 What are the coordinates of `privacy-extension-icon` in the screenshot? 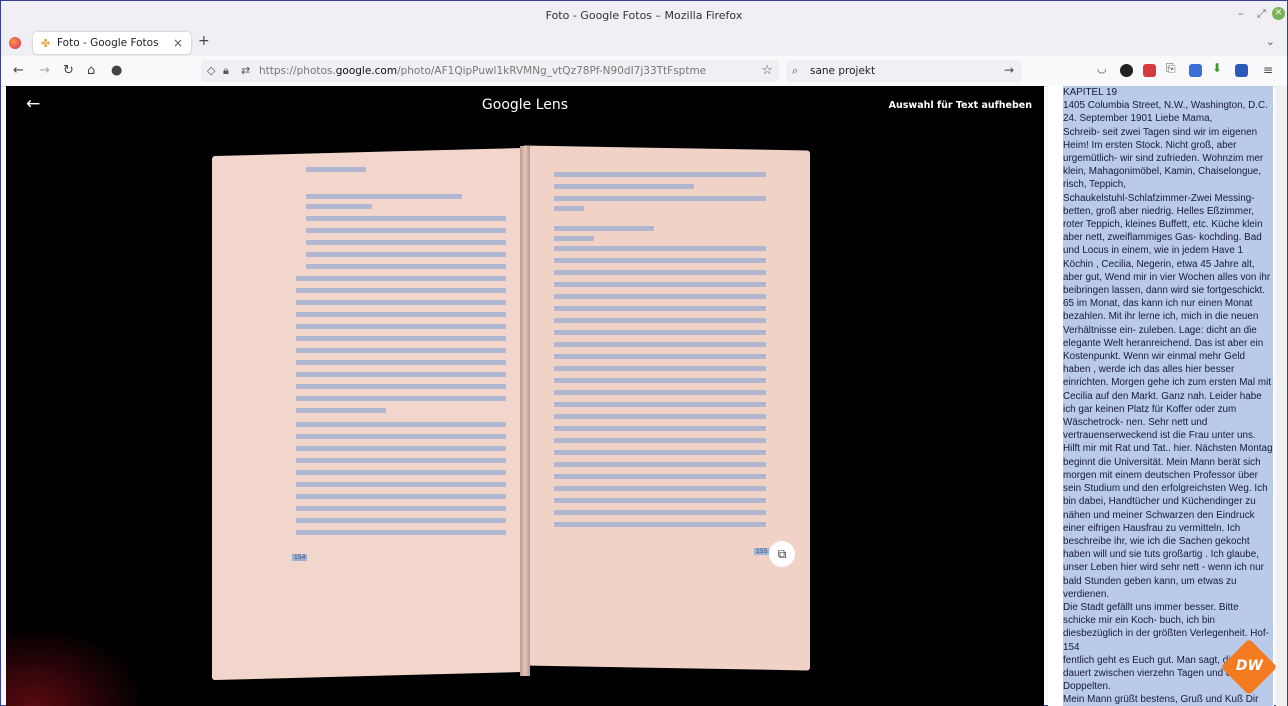 It's located at (1126, 70).